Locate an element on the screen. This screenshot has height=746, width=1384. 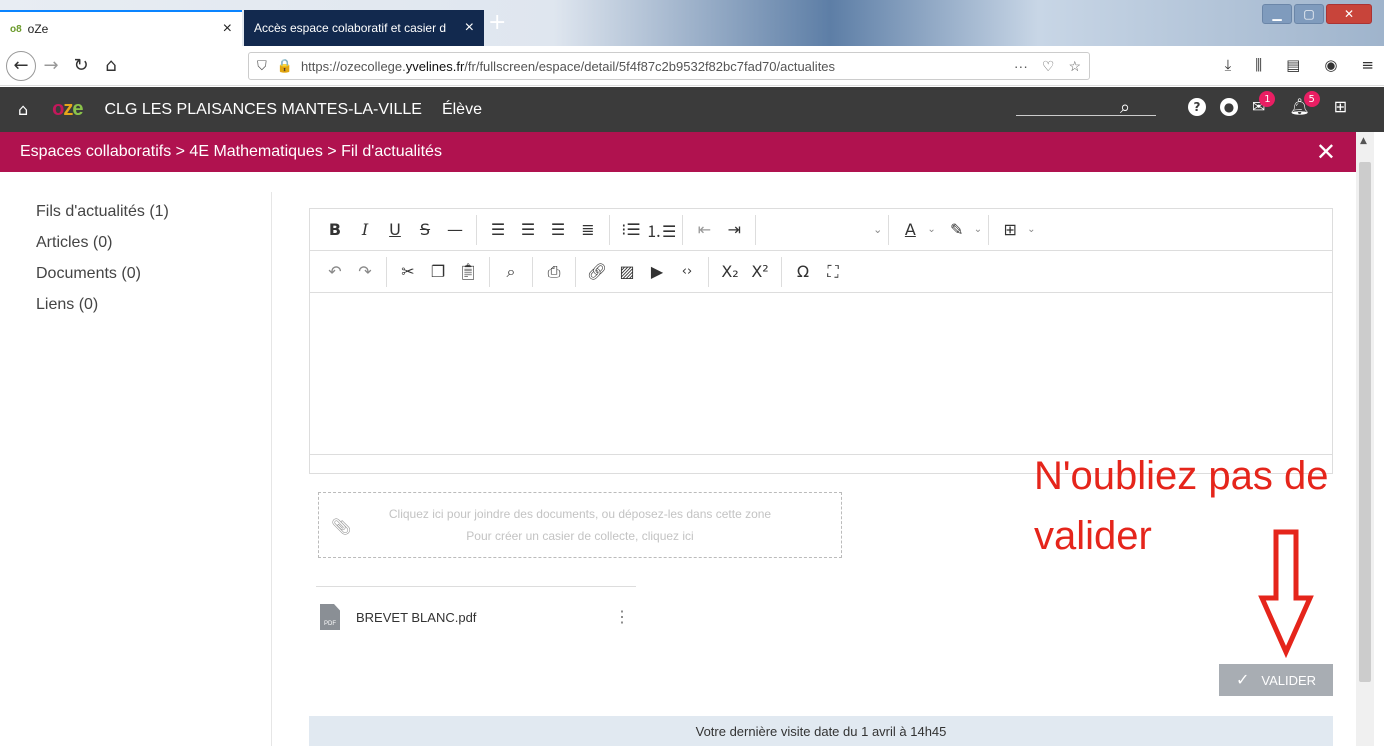
valider-button: ✓ VALIDER is located at coordinates (1276, 680).